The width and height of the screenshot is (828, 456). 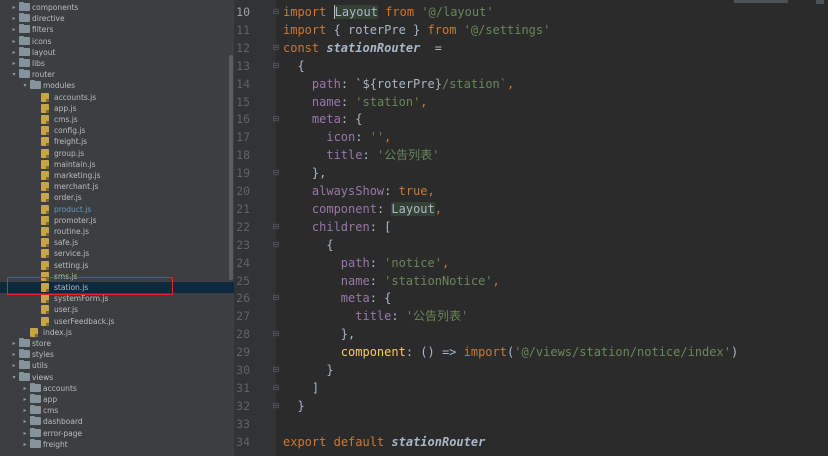 I want to click on tree-folder: ▾ router, so click(x=117, y=74).